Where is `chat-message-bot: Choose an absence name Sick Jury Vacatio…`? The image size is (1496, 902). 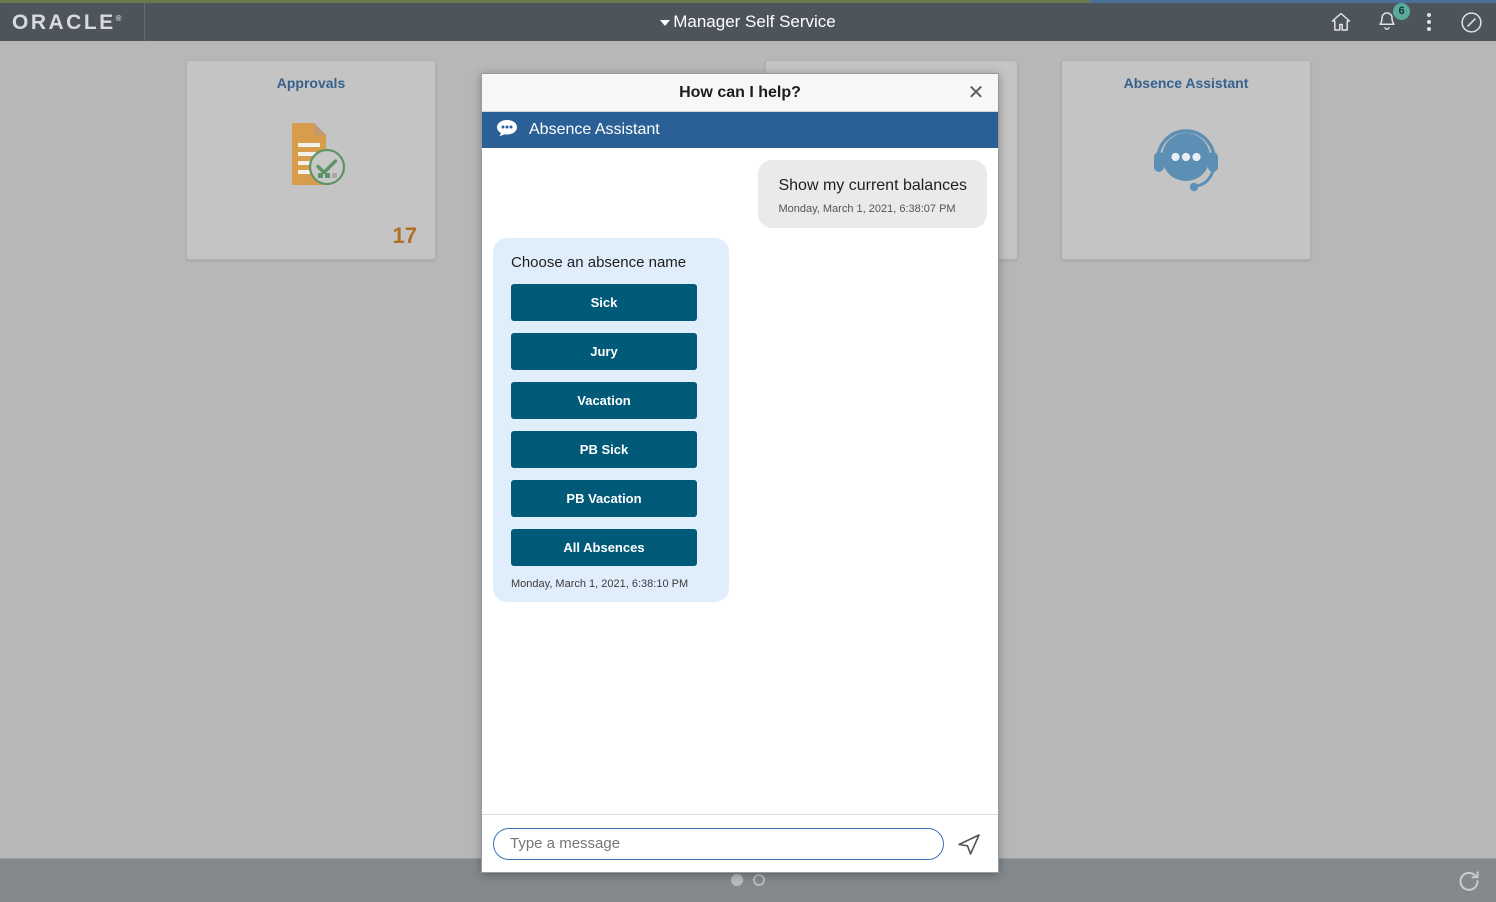
chat-message-bot: Choose an absence name Sick Jury Vacatio… is located at coordinates (740, 420).